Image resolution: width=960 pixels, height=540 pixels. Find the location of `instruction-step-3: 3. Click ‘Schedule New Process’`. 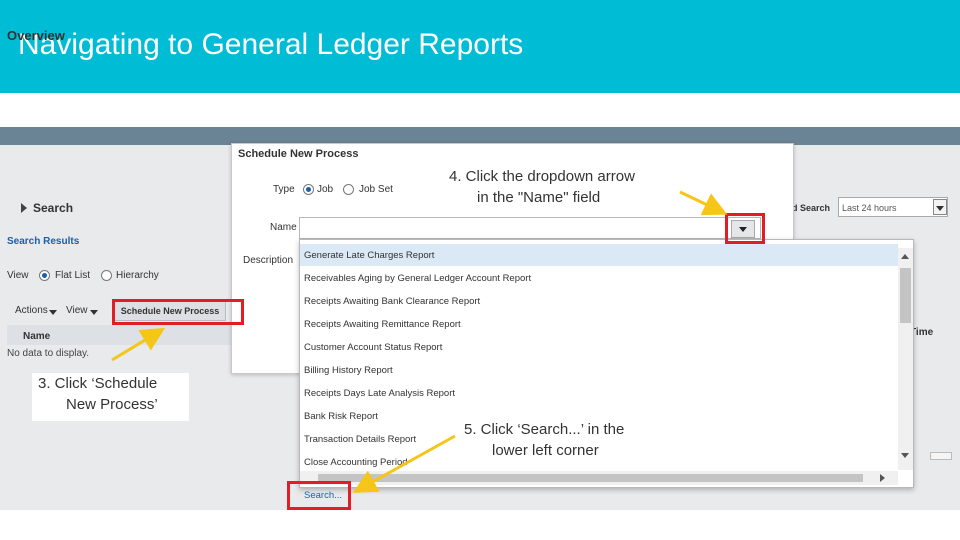

instruction-step-3: 3. Click ‘Schedule New Process’ is located at coordinates (110, 397).